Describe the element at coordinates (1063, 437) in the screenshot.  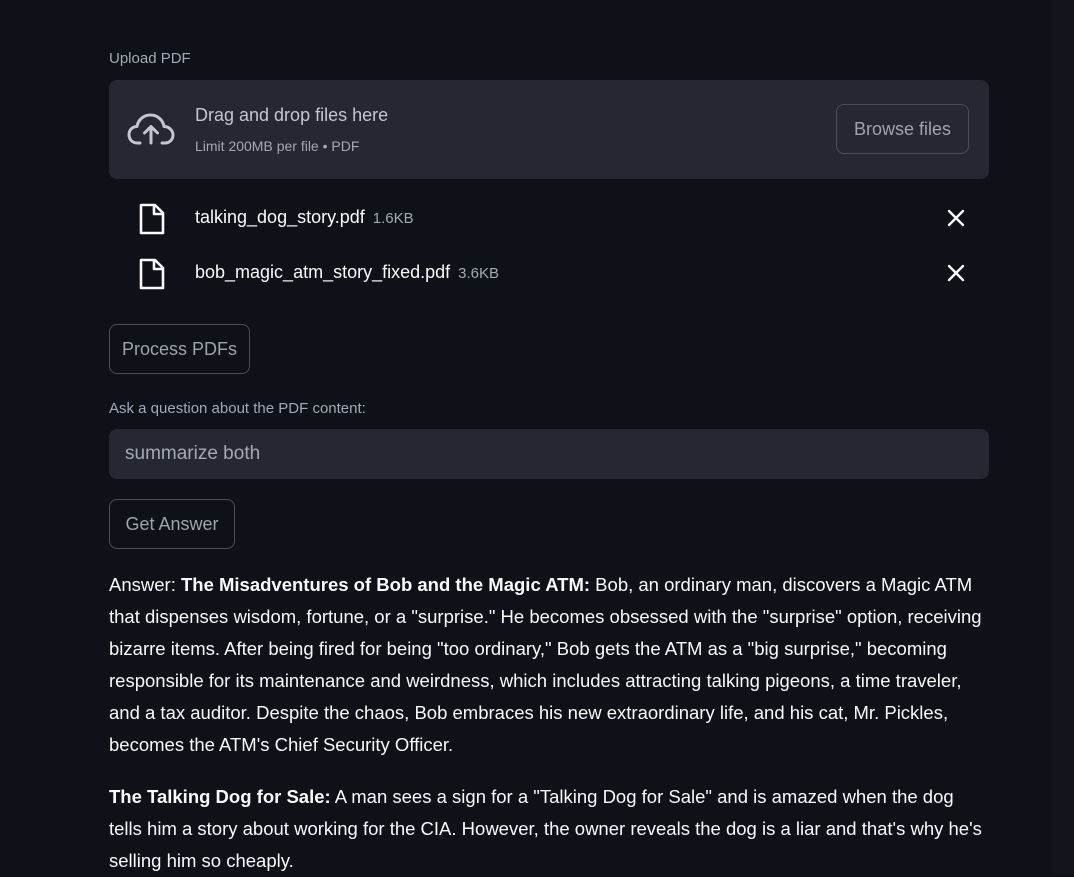
I see `scrollbar` at that location.